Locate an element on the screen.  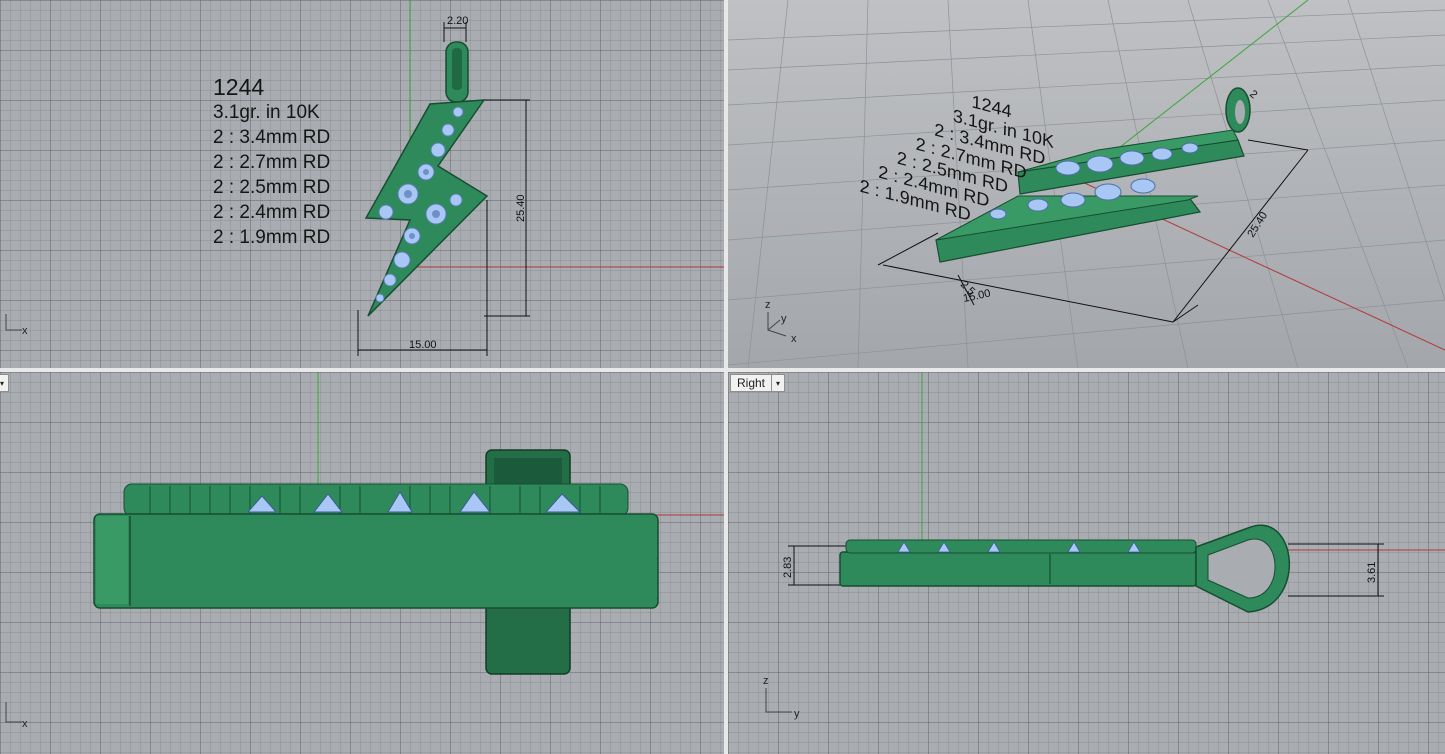
body-end-highlight is located at coordinates (112, 560).